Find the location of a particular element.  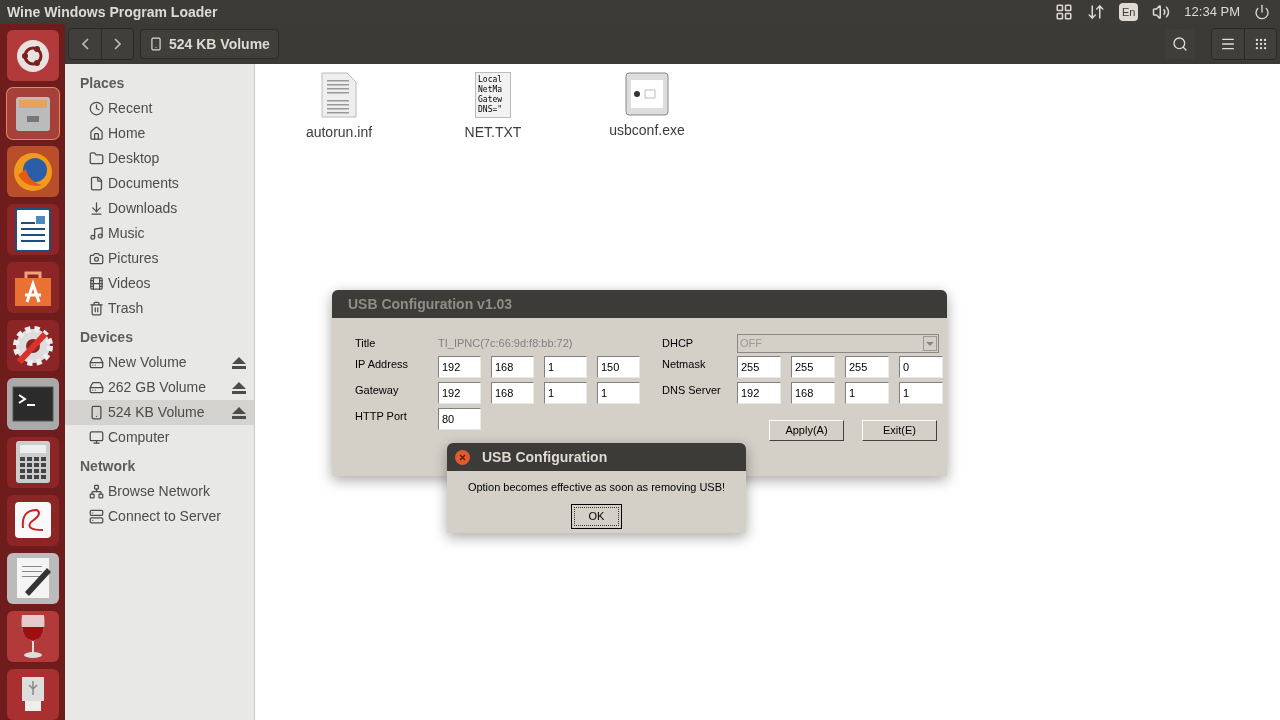

close-icon is located at coordinates (462, 457).